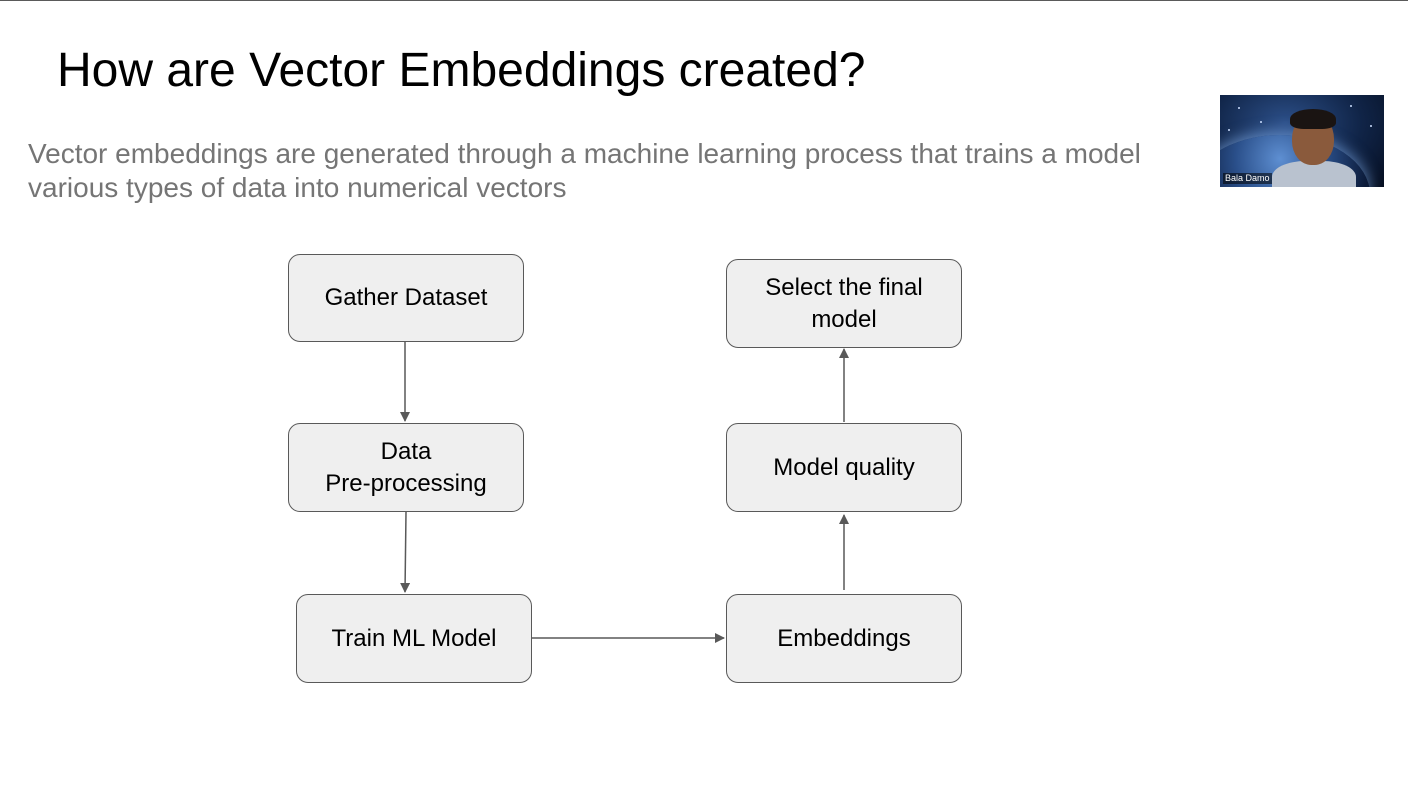  I want to click on box-label-line: Pre-processing, so click(406, 483).